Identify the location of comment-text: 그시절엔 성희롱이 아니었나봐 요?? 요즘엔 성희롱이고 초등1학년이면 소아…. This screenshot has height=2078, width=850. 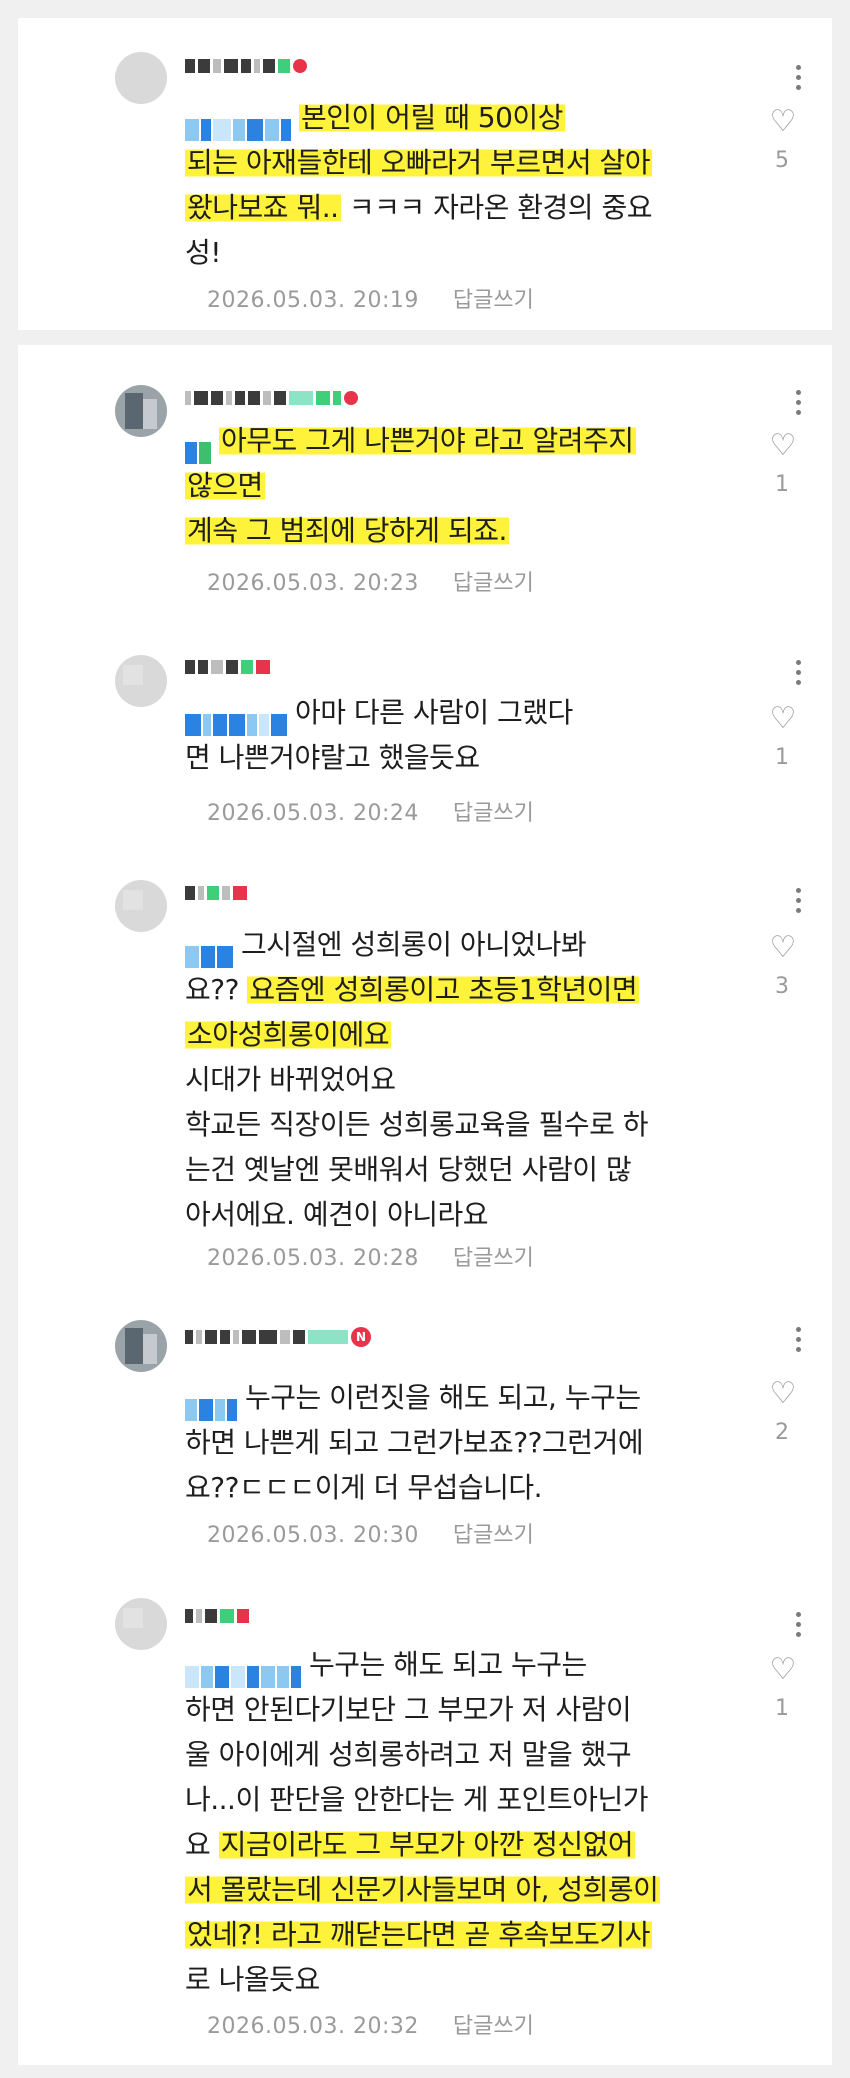
(465, 1079).